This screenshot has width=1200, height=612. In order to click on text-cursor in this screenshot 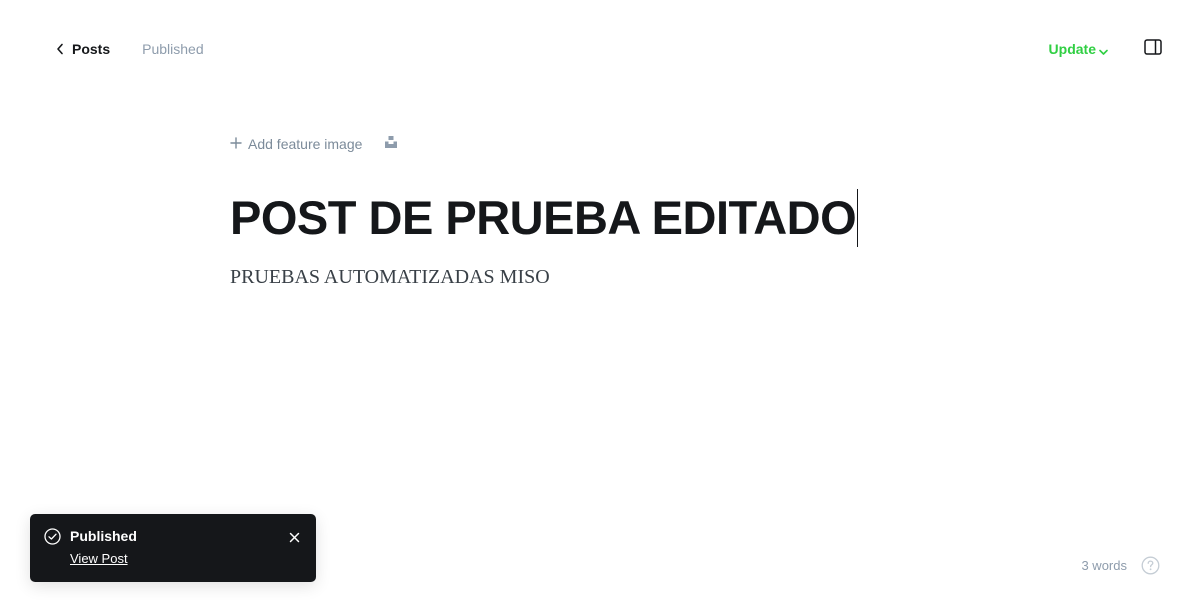, I will do `click(858, 218)`.